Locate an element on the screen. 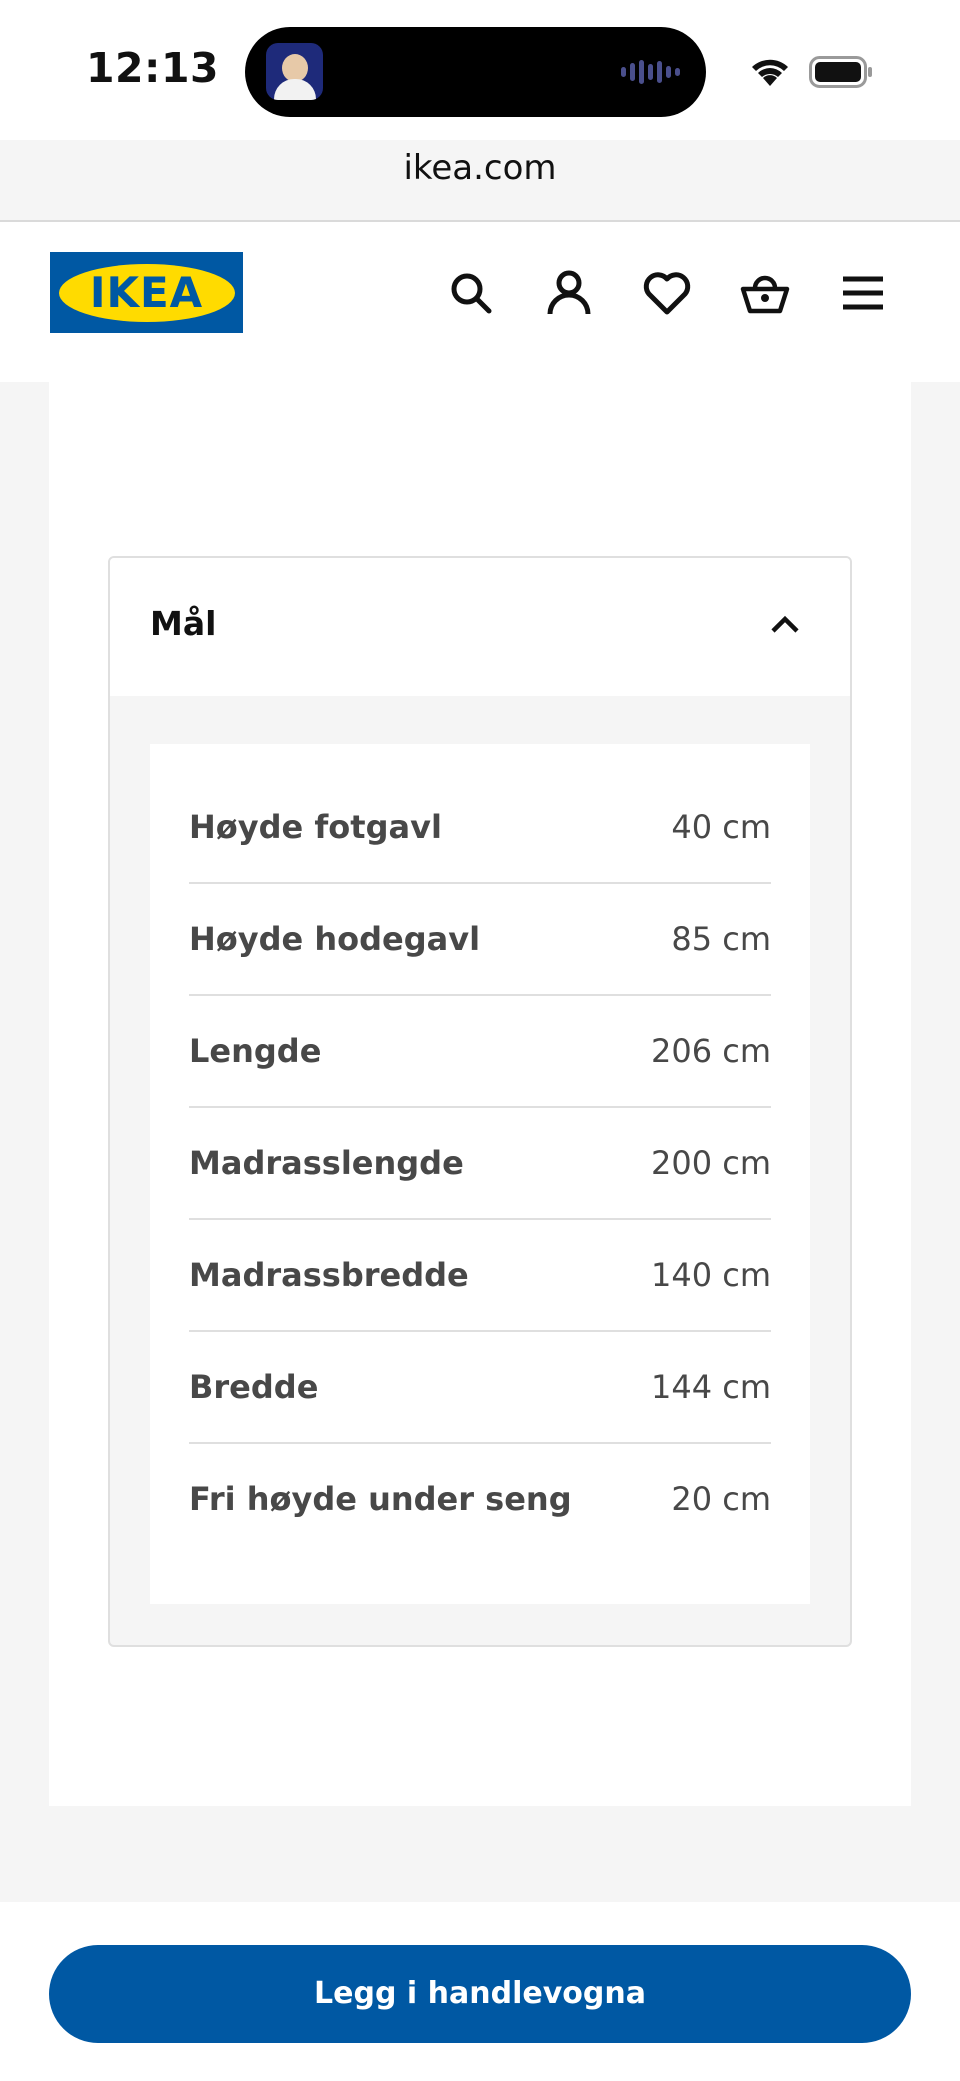 The width and height of the screenshot is (960, 2081). dynamic-island is located at coordinates (475, 72).